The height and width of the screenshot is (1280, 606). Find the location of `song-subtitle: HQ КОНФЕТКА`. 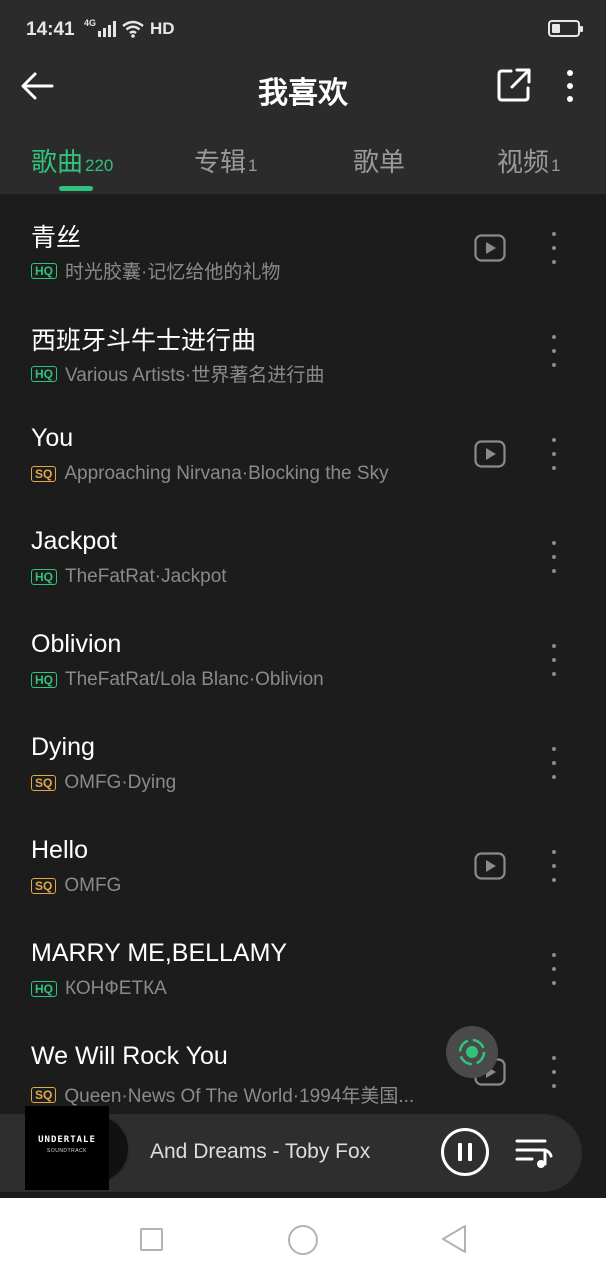

song-subtitle: HQ КОНФЕТКА is located at coordinates (99, 989).